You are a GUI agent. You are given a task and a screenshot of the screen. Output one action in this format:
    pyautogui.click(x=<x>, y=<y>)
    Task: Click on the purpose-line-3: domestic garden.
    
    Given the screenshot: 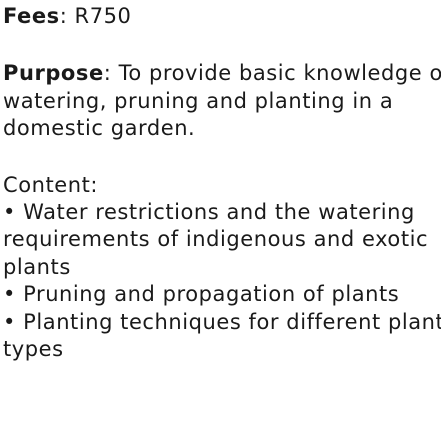 What is the action you would take?
    pyautogui.click(x=99, y=128)
    